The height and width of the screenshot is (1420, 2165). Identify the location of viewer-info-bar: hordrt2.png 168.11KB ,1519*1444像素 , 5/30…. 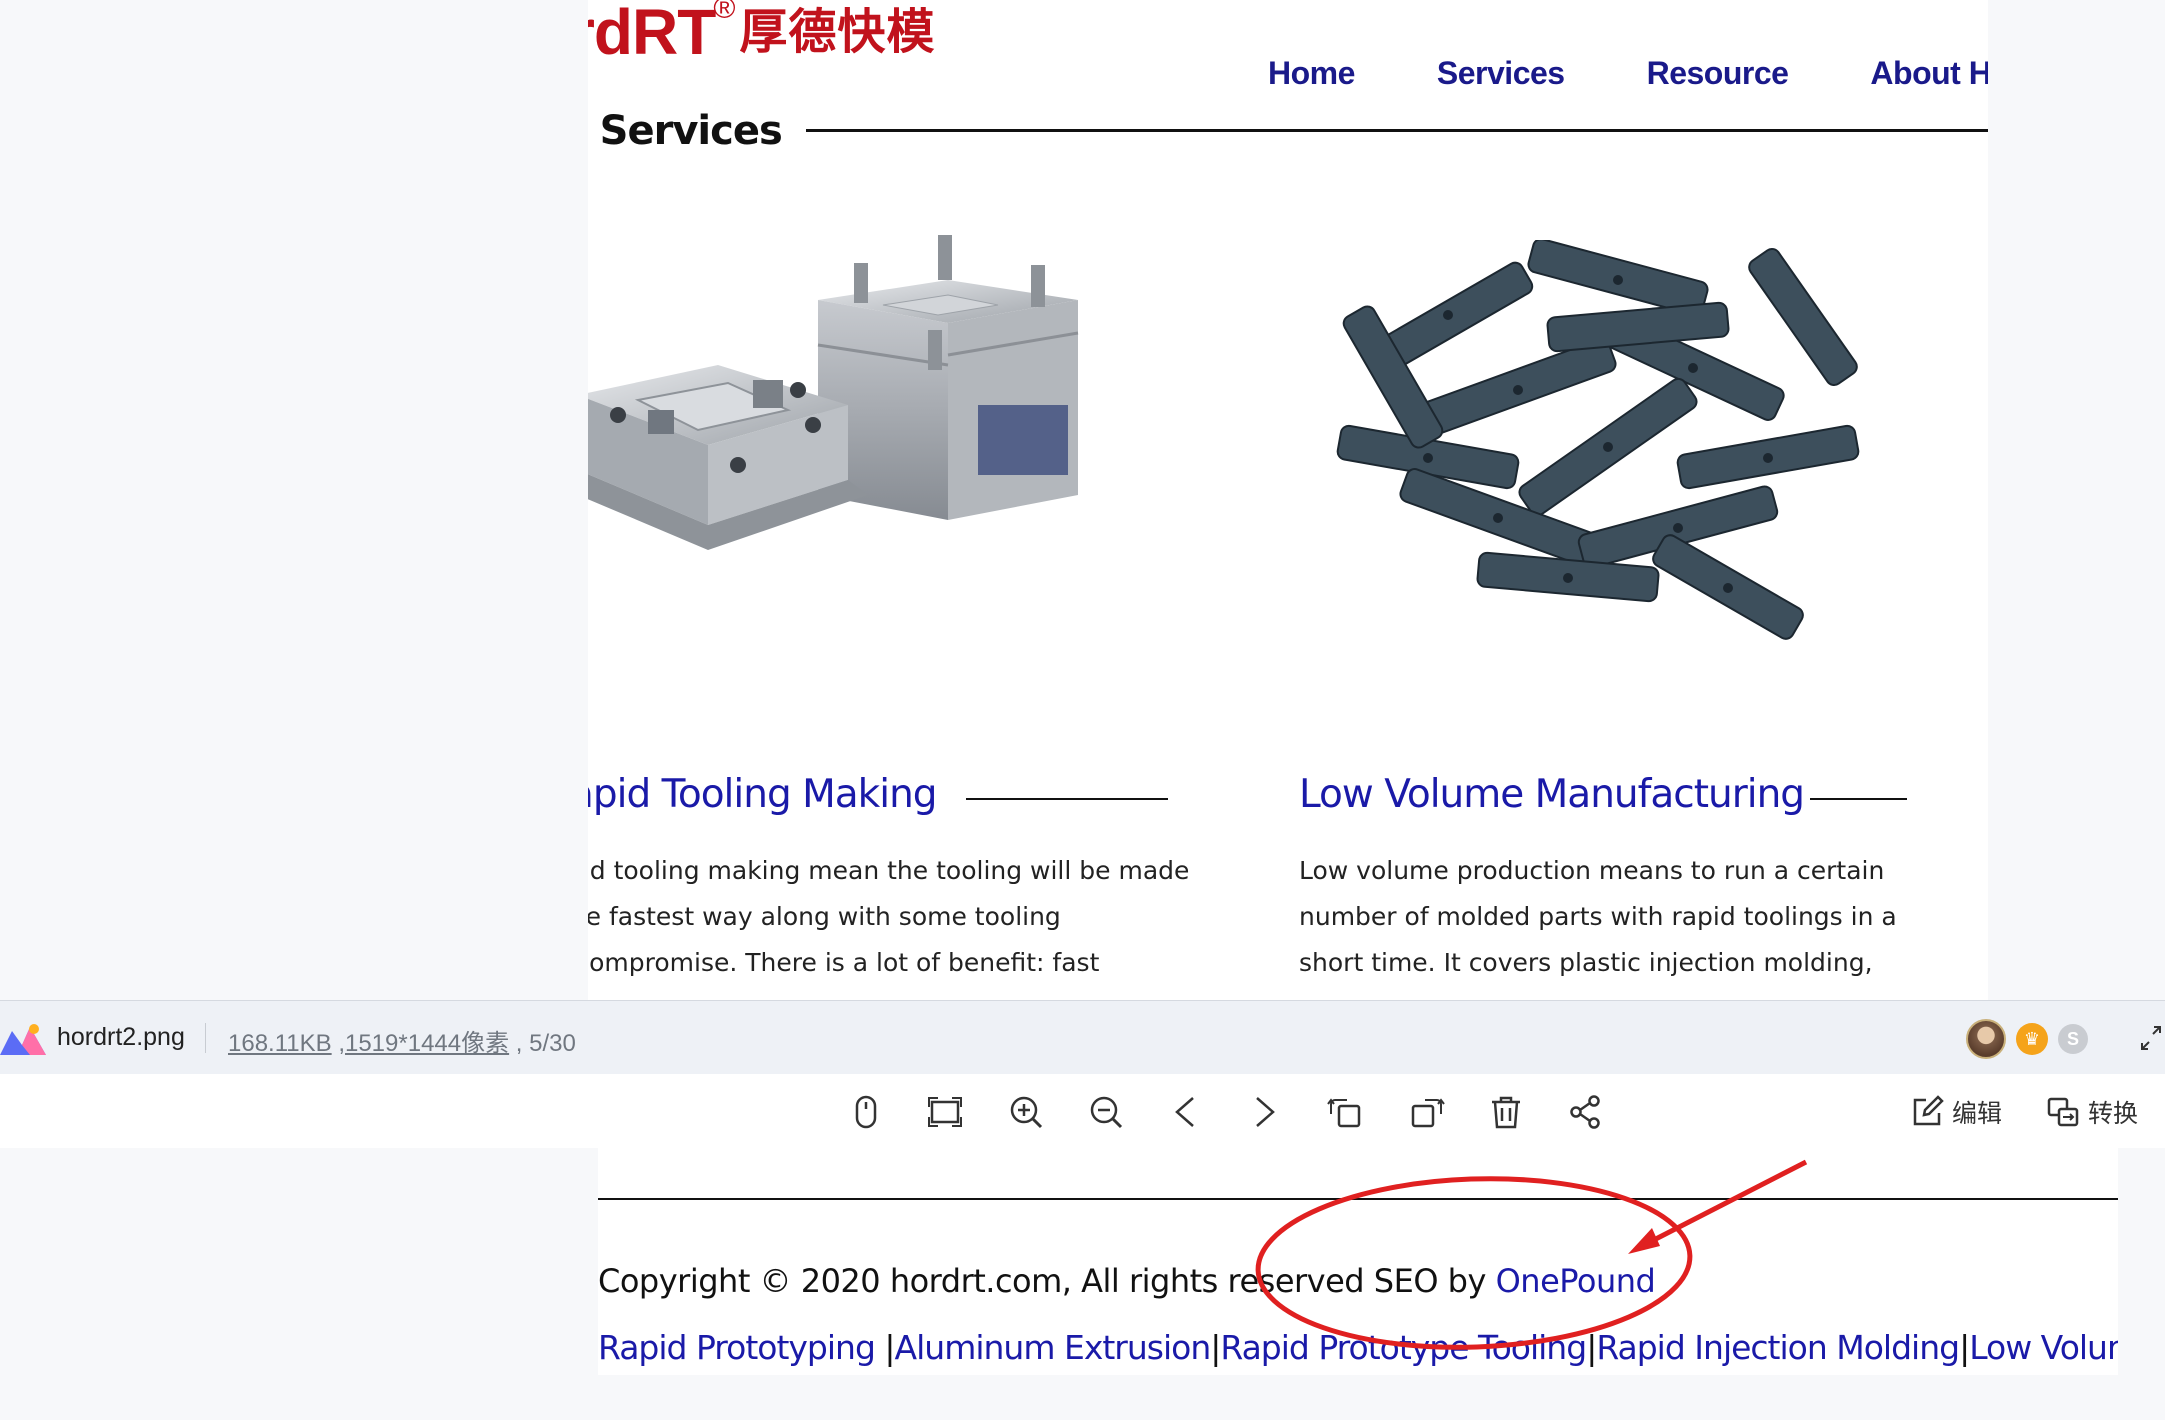
(1082, 1037).